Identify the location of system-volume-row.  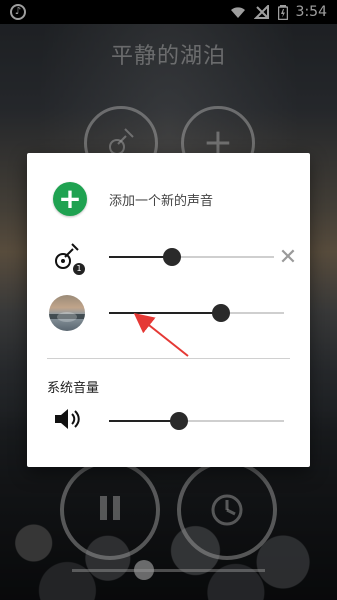
(172, 421).